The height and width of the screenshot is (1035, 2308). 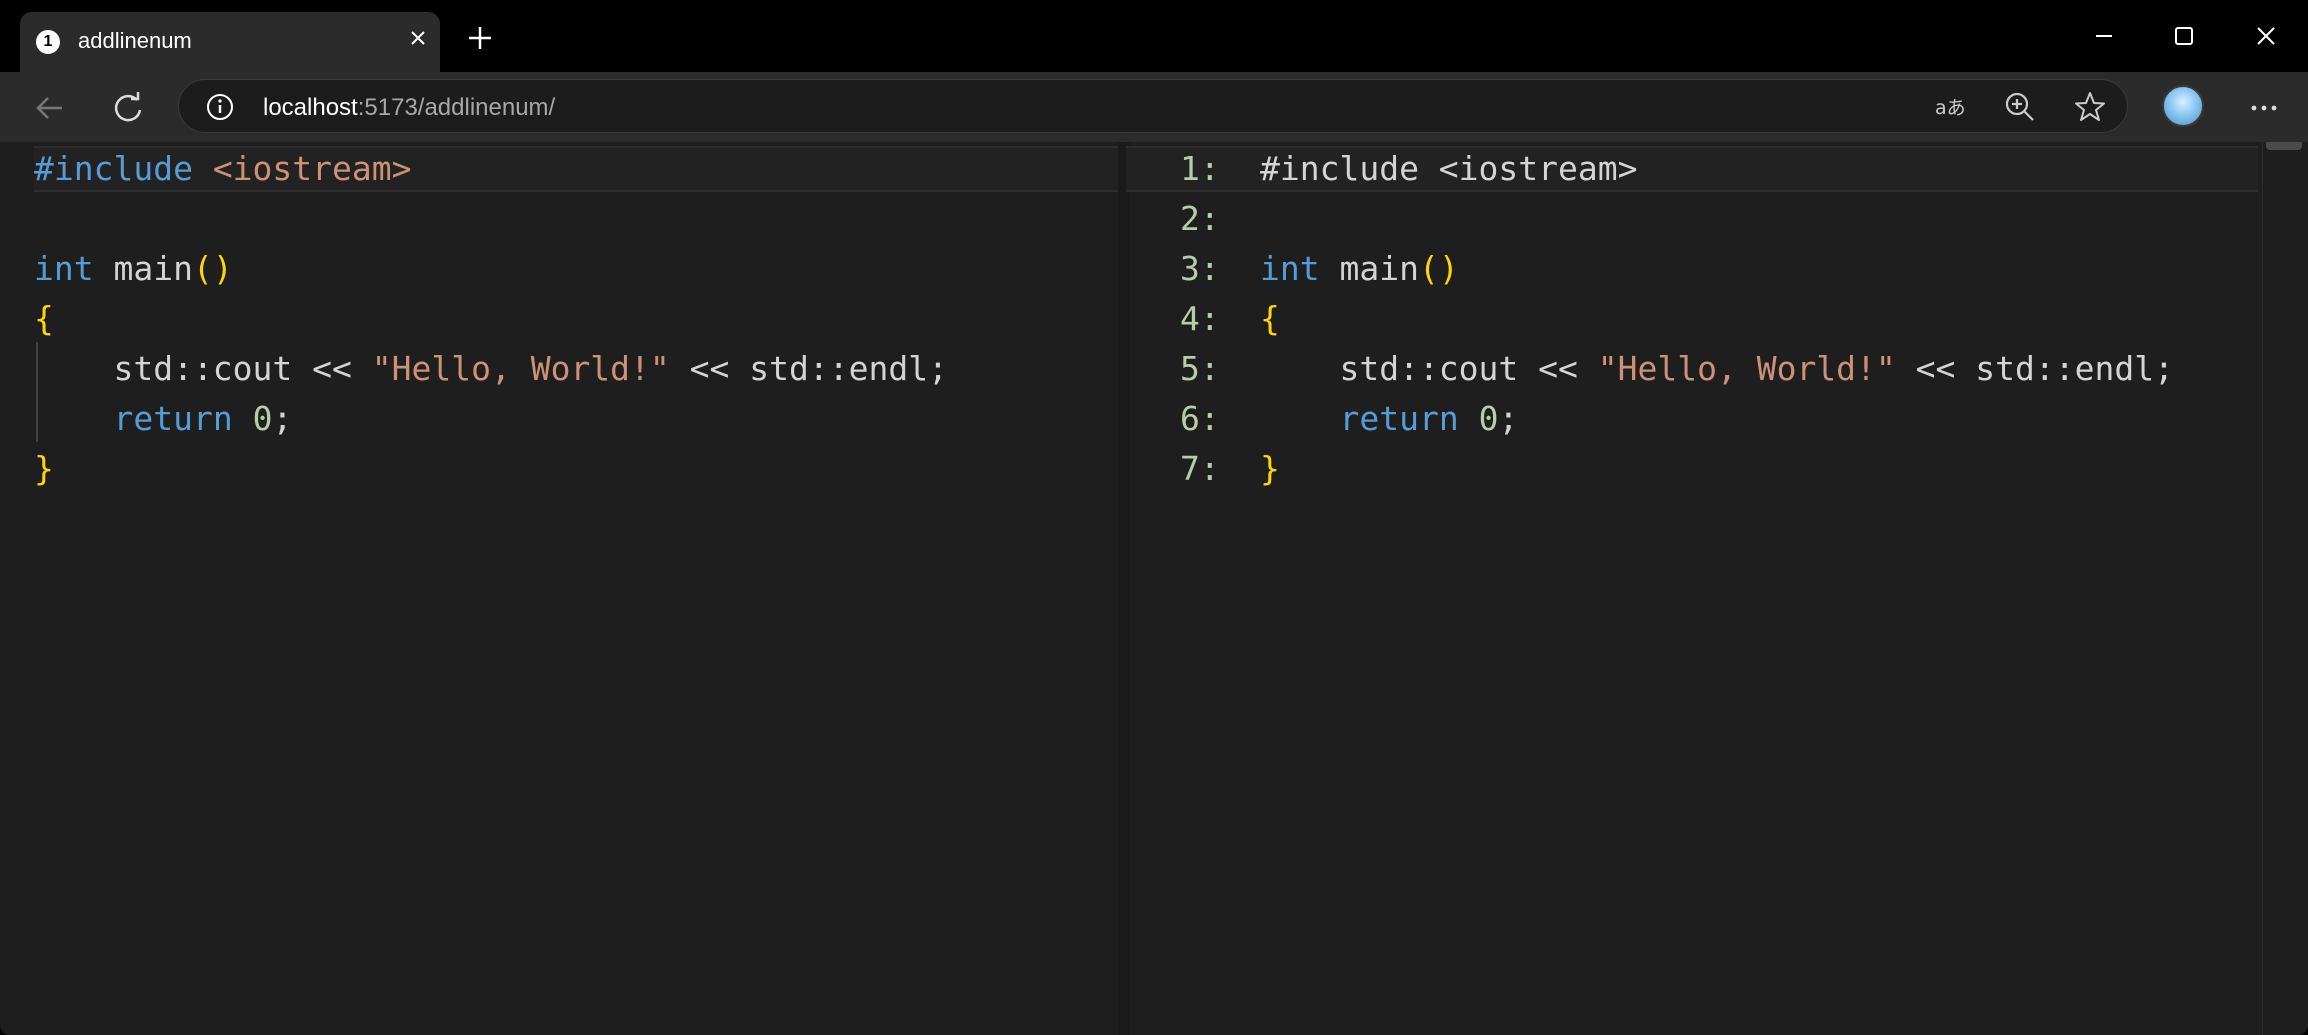 What do you see at coordinates (50, 108) in the screenshot?
I see `back-arrow-icon` at bounding box center [50, 108].